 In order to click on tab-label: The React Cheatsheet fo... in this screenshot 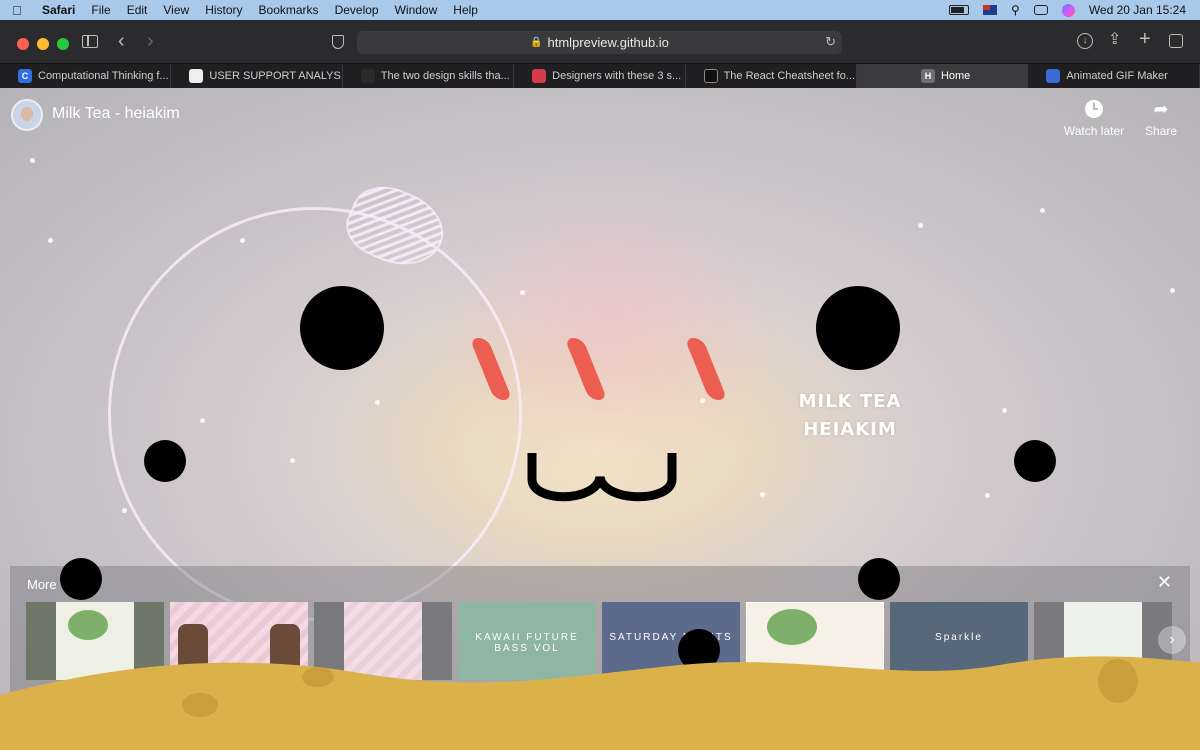, I will do `click(789, 76)`.